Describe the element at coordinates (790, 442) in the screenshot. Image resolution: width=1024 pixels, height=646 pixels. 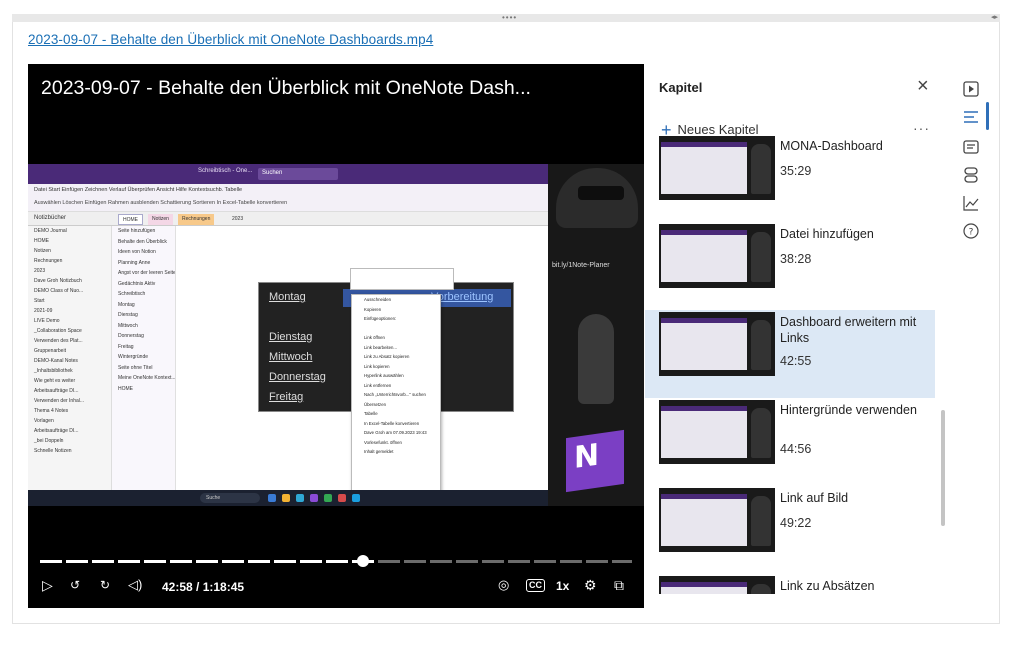
I see `chapter-item: Hintergründe verwenden 44:56` at that location.